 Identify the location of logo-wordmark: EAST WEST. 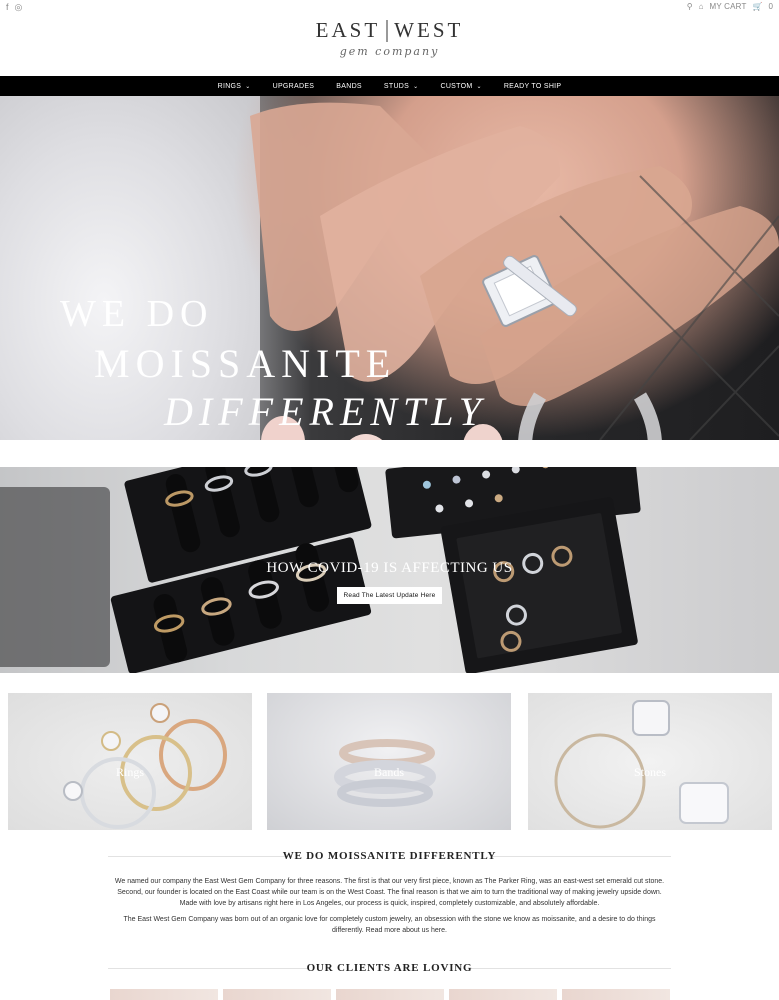
(390, 30).